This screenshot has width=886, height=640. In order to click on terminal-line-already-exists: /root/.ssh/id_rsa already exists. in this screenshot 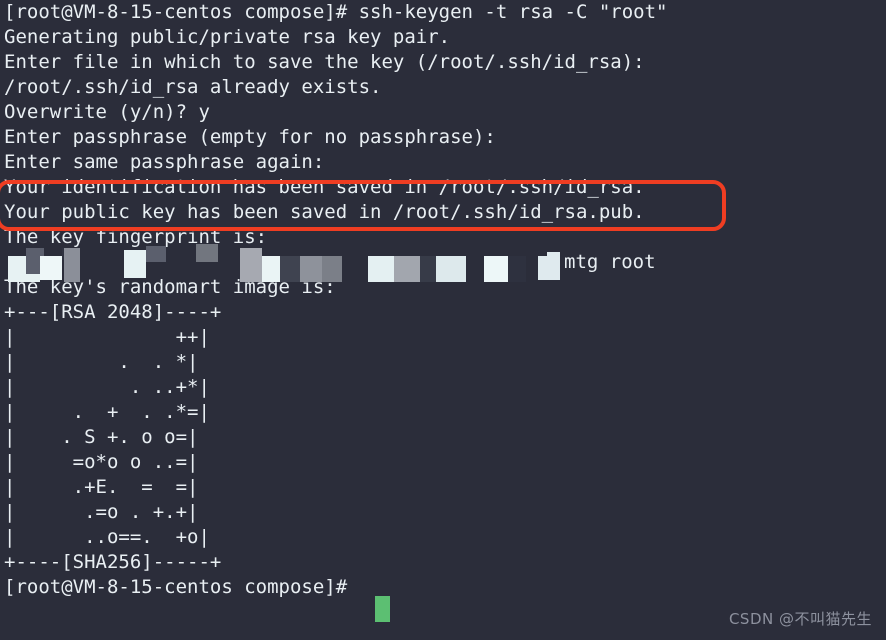, I will do `click(193, 87)`.